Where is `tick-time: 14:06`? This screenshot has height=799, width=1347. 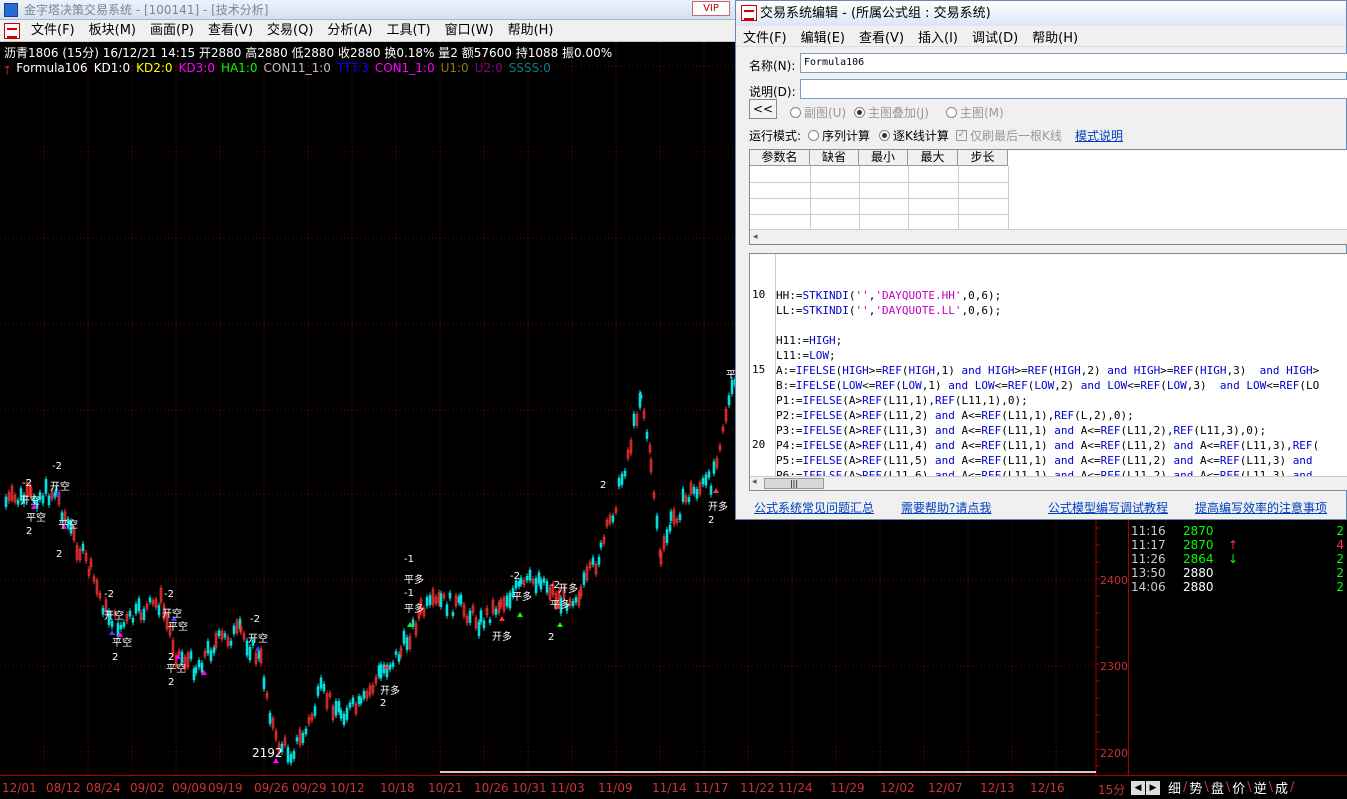 tick-time: 14:06 is located at coordinates (1148, 587).